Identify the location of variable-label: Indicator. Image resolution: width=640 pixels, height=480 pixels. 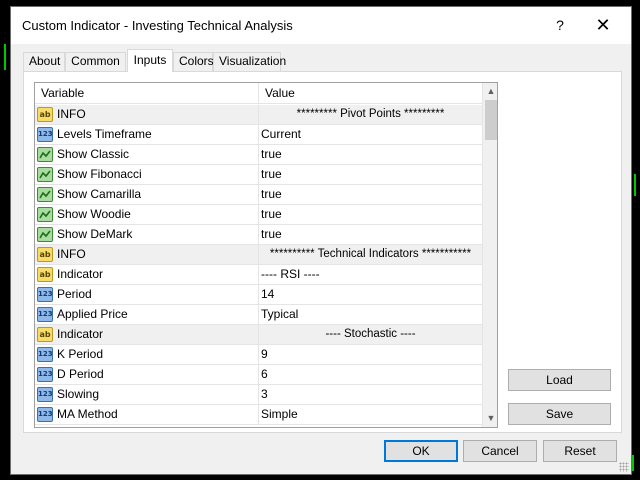
(80, 334).